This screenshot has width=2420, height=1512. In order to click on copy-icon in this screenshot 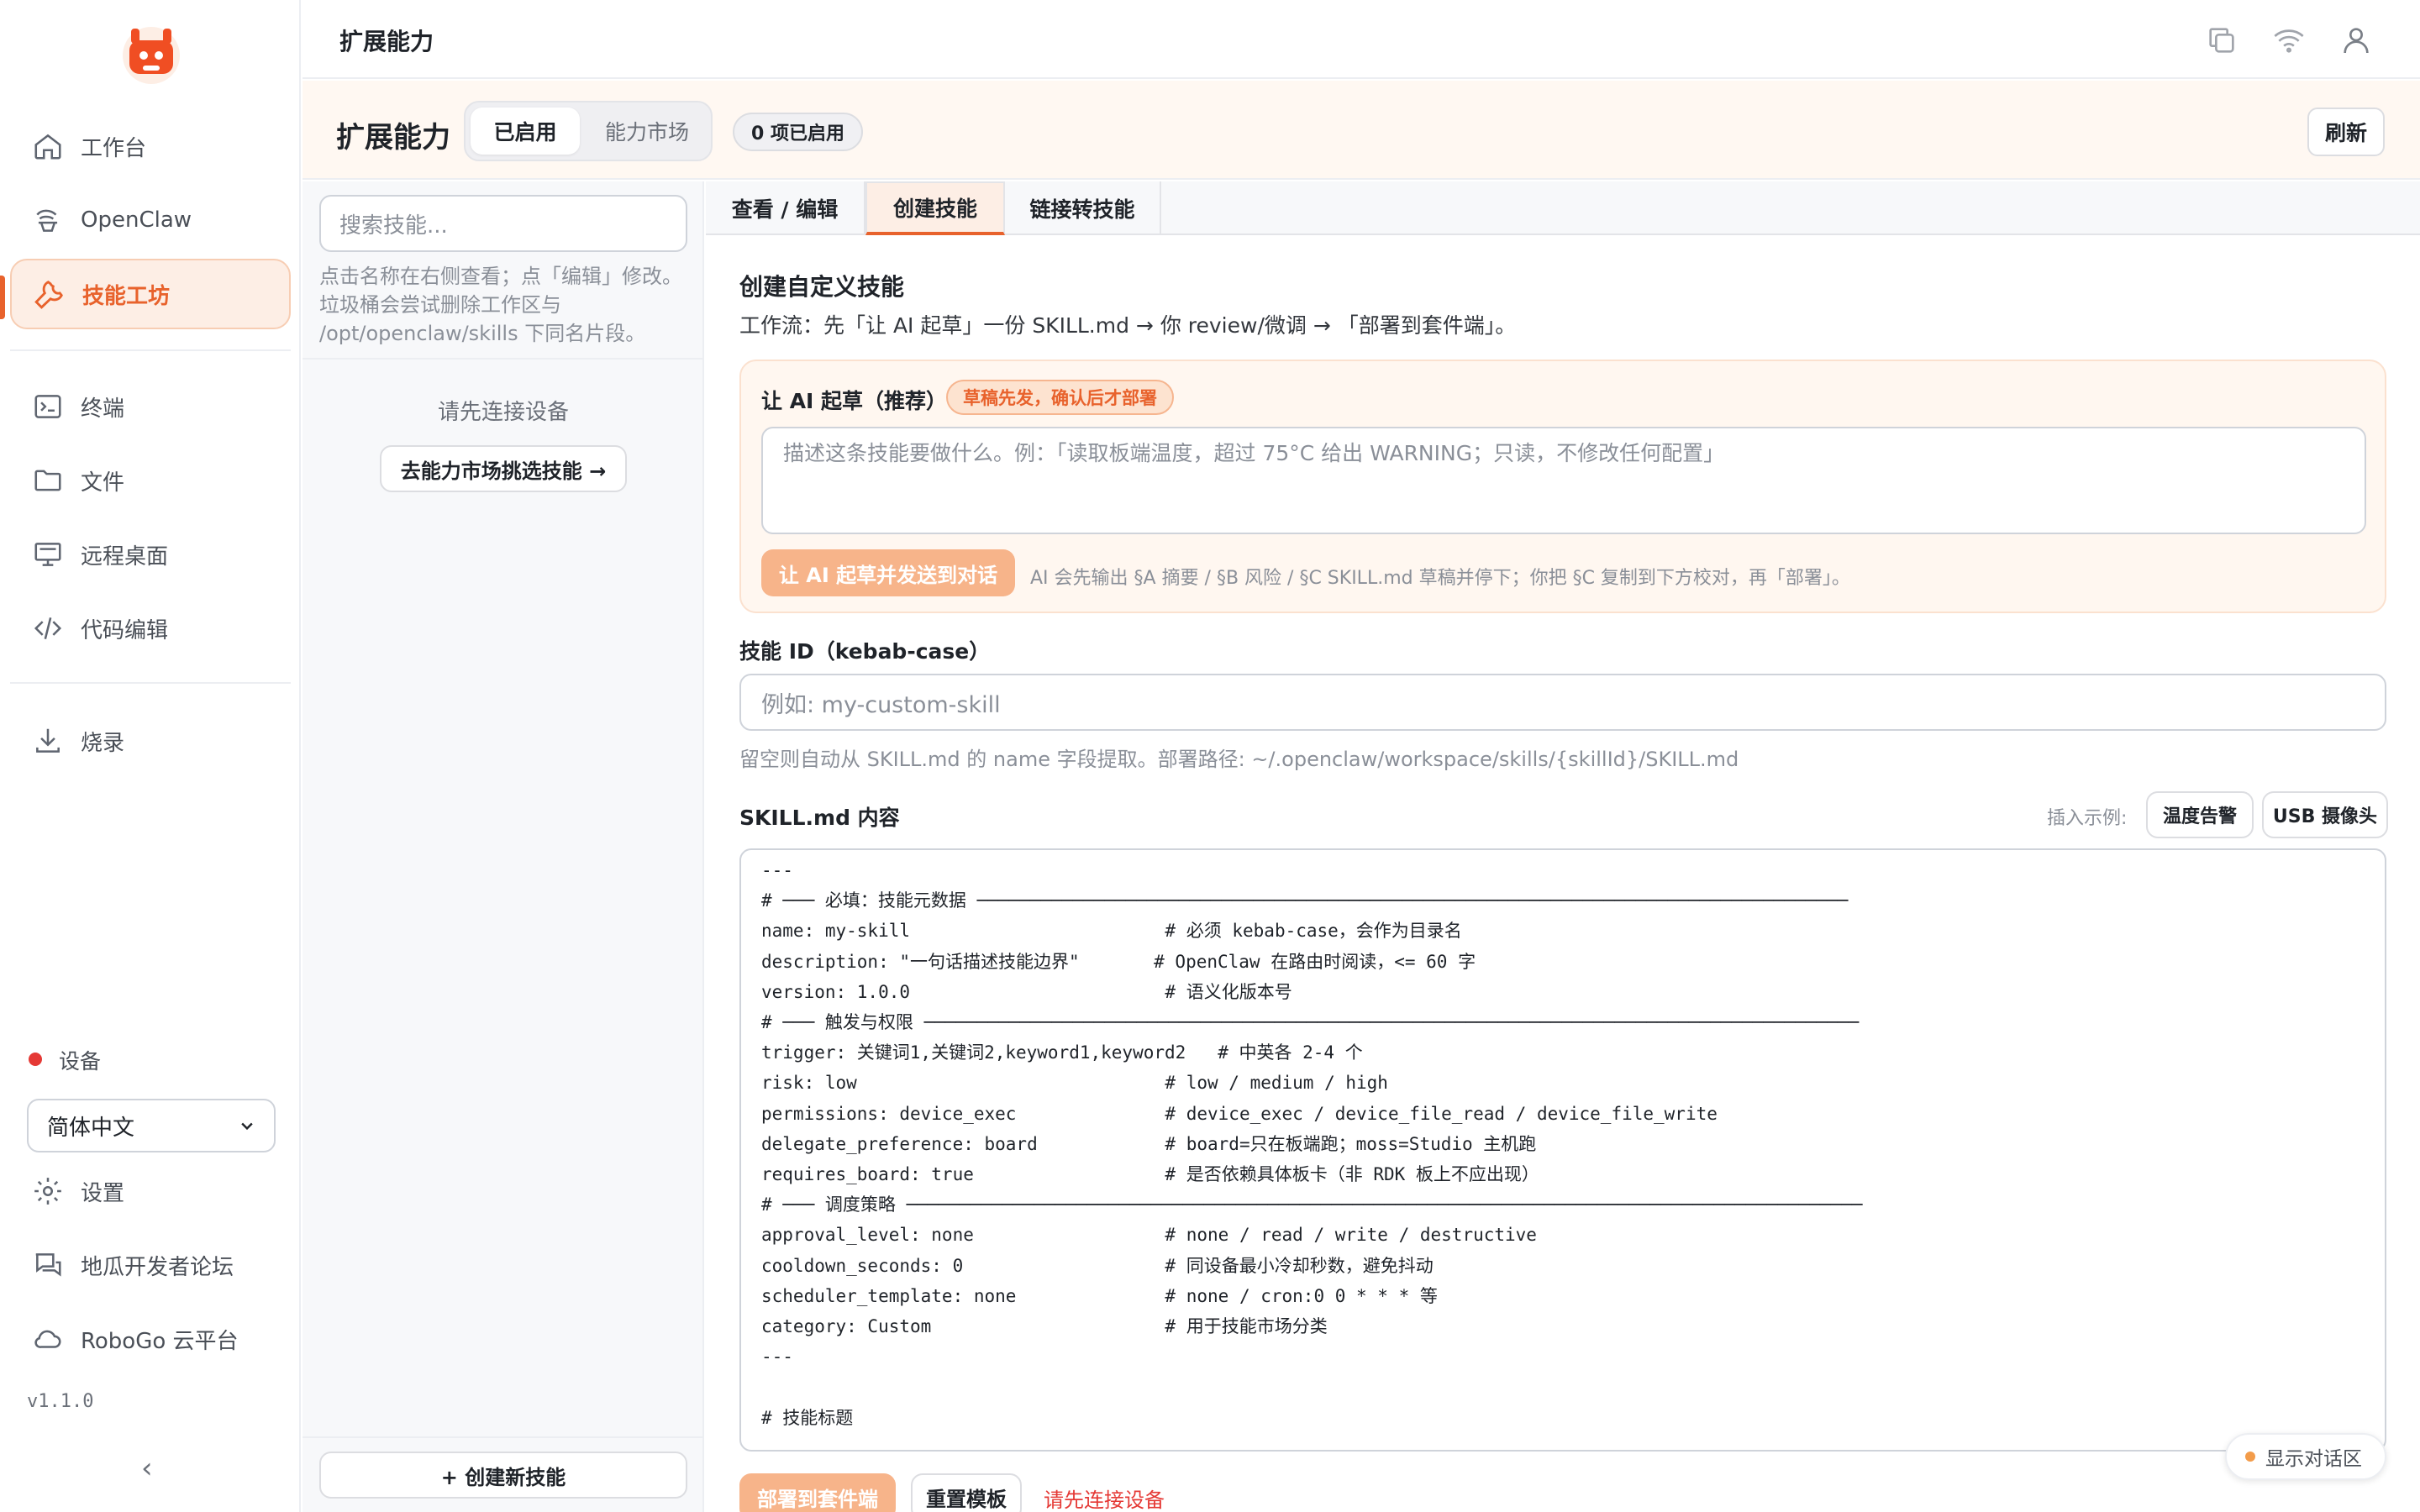, I will do `click(2221, 40)`.